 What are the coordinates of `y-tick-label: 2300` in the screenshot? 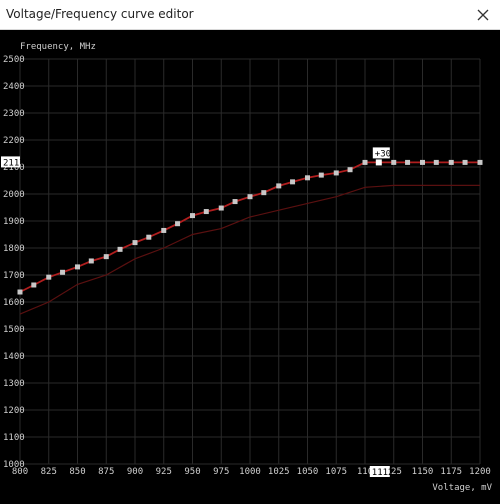 It's located at (14, 114).